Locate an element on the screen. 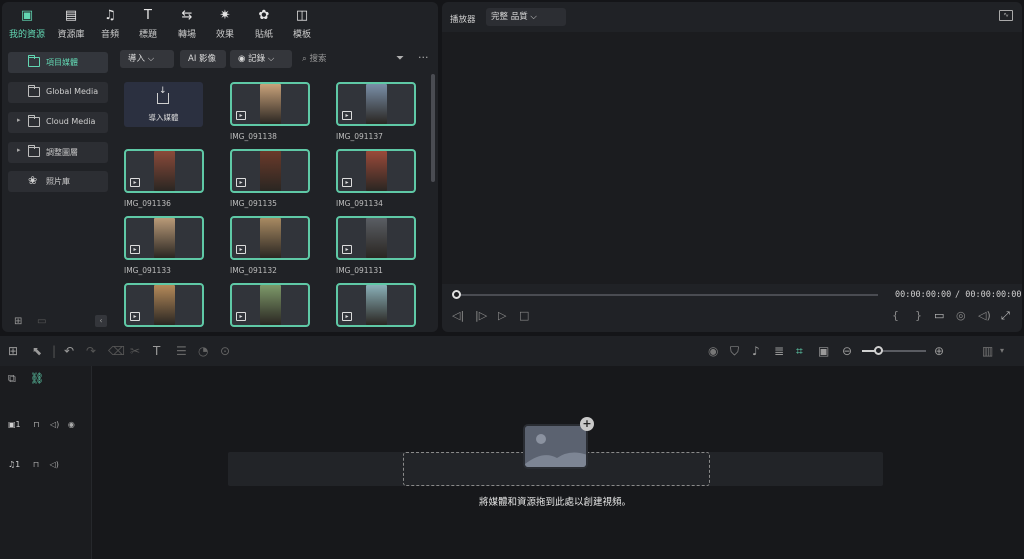  play-icon: ▷ is located at coordinates (502, 315).